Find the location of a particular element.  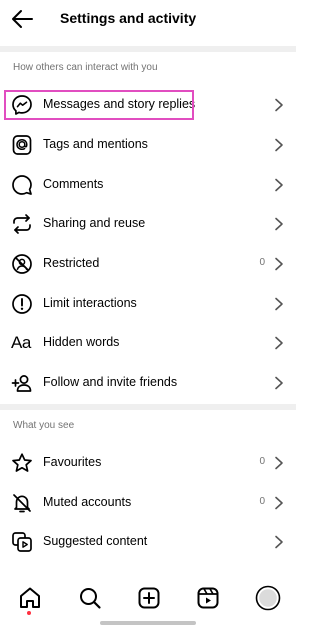

section-header-interact: How others can interact with you is located at coordinates (85, 67).